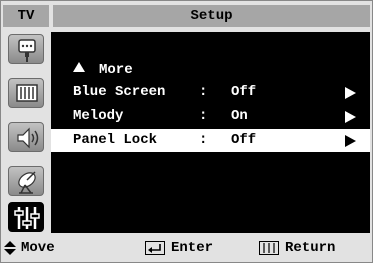 The width and height of the screenshot is (373, 263). What do you see at coordinates (210, 92) in the screenshot?
I see `menu-item-blue-screen: Blue Screen : Off` at bounding box center [210, 92].